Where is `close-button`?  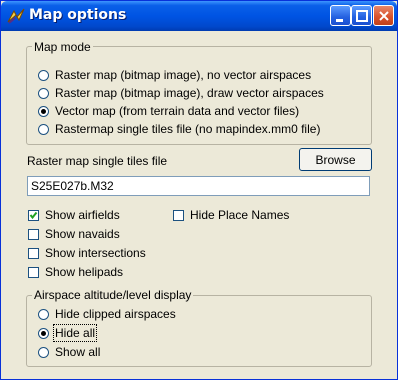 close-button is located at coordinates (383, 15).